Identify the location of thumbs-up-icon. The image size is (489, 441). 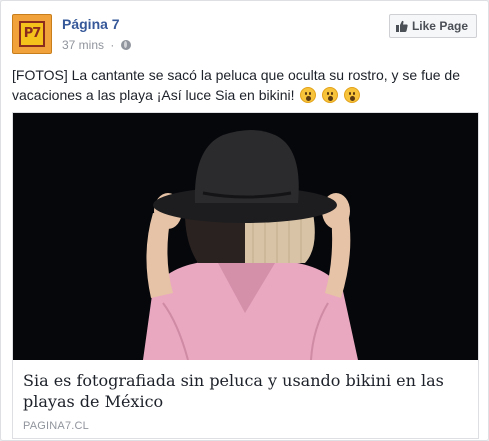
(401, 26).